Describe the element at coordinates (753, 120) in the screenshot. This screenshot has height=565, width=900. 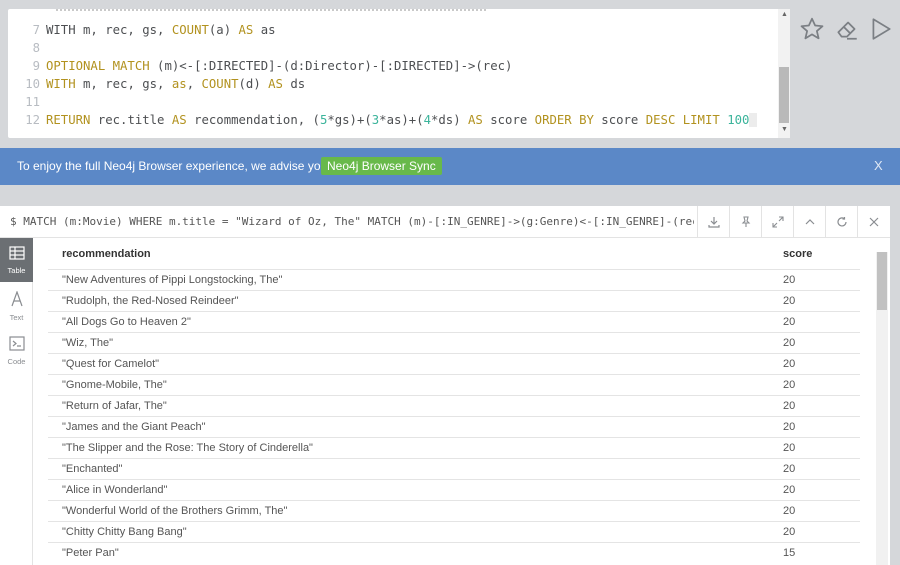
I see `cursor-highlight` at that location.